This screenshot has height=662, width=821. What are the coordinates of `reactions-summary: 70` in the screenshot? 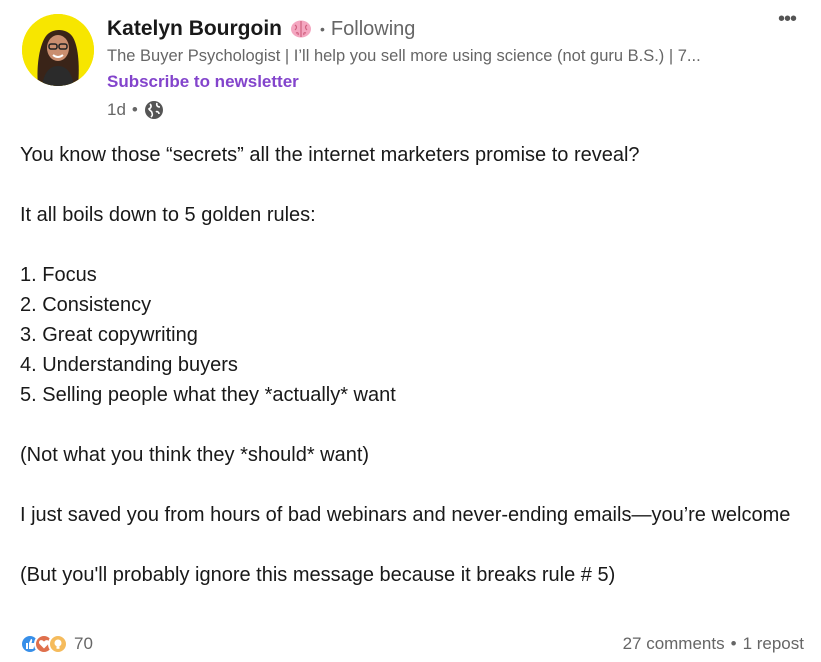 It's located at (56, 644).